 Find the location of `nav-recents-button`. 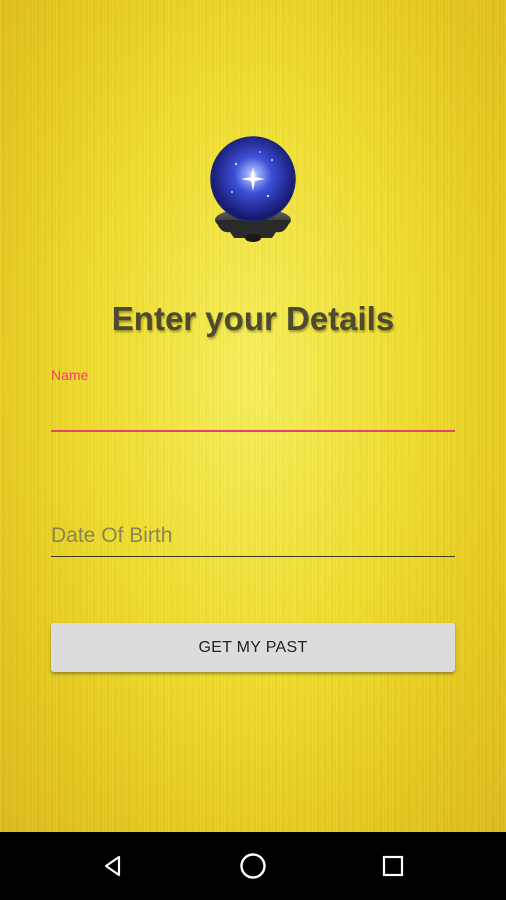

nav-recents-button is located at coordinates (393, 866).